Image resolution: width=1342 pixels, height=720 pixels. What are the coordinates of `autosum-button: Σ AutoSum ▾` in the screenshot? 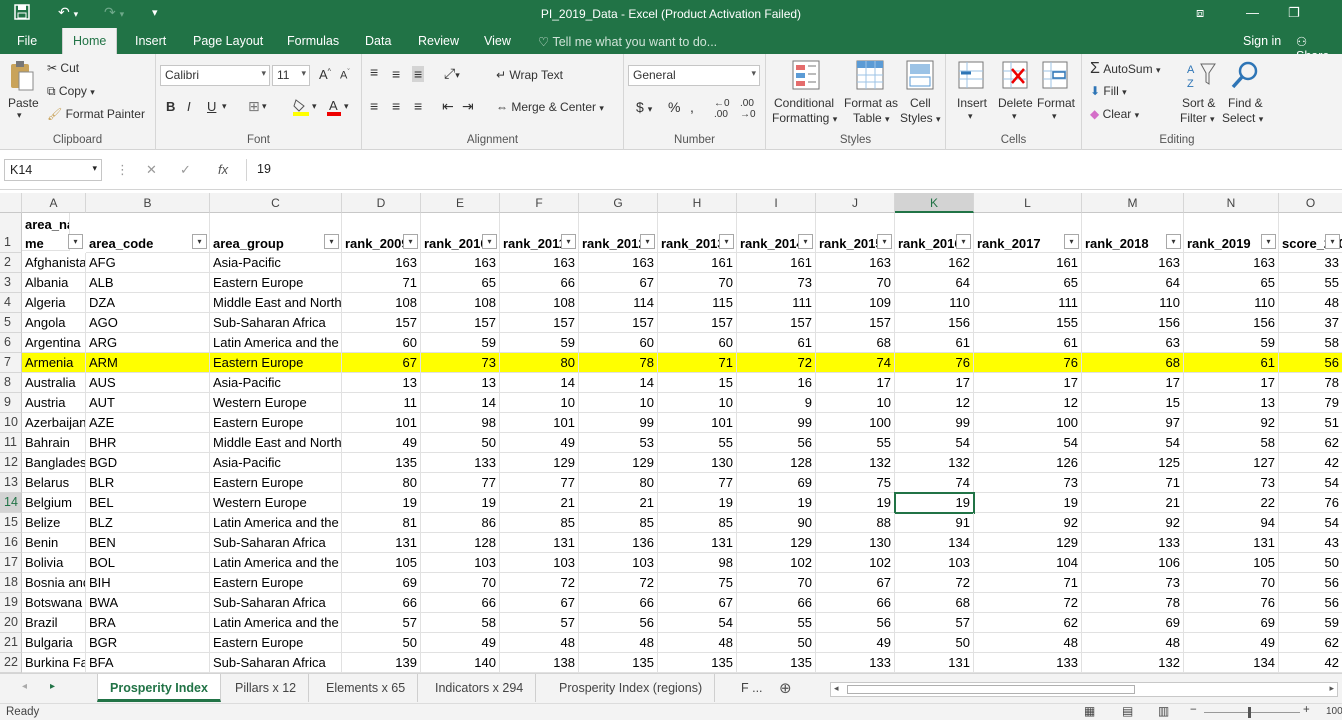 It's located at (1125, 69).